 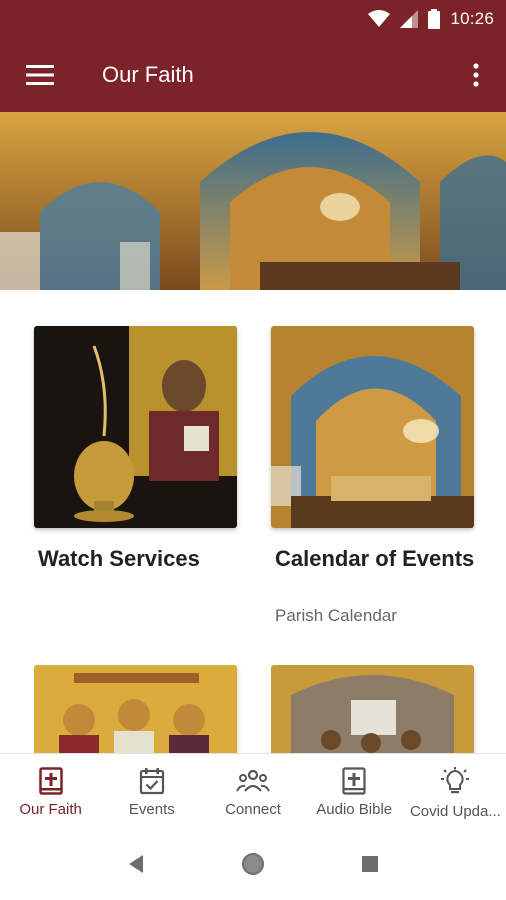 I want to click on card-image-church-interior, so click(x=372, y=427).